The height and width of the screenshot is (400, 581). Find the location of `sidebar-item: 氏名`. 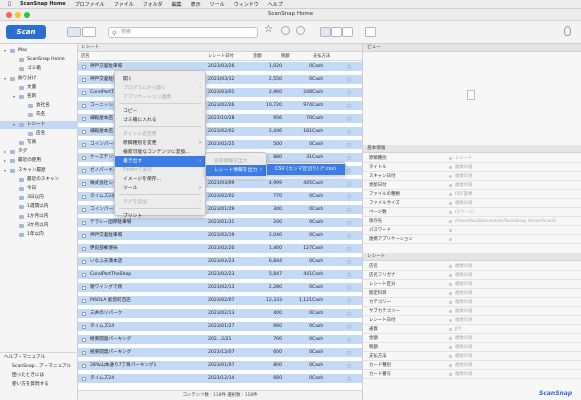

sidebar-item: 氏名 is located at coordinates (39, 115).